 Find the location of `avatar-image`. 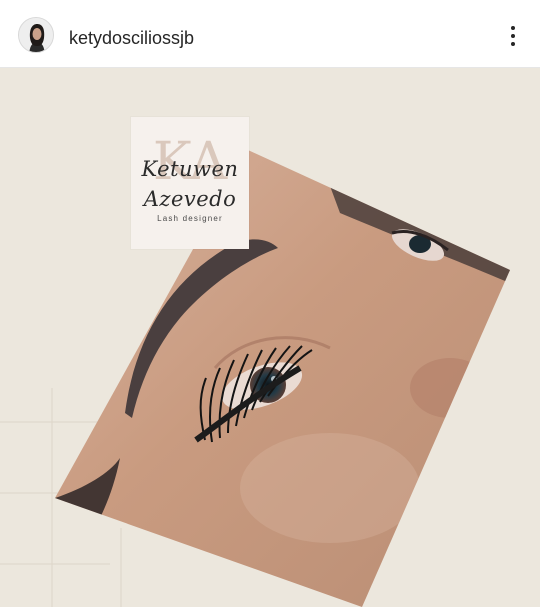

avatar-image is located at coordinates (36, 35).